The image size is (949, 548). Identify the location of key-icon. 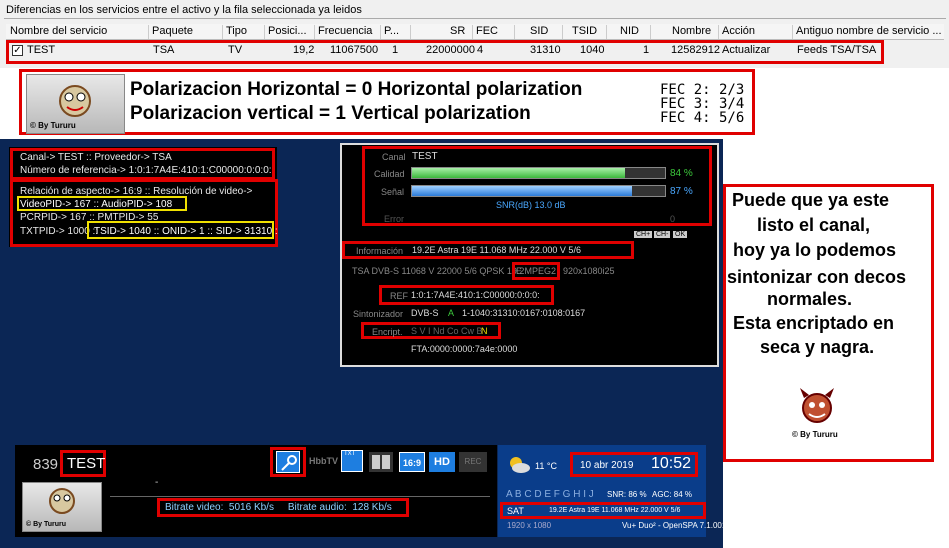
(288, 462).